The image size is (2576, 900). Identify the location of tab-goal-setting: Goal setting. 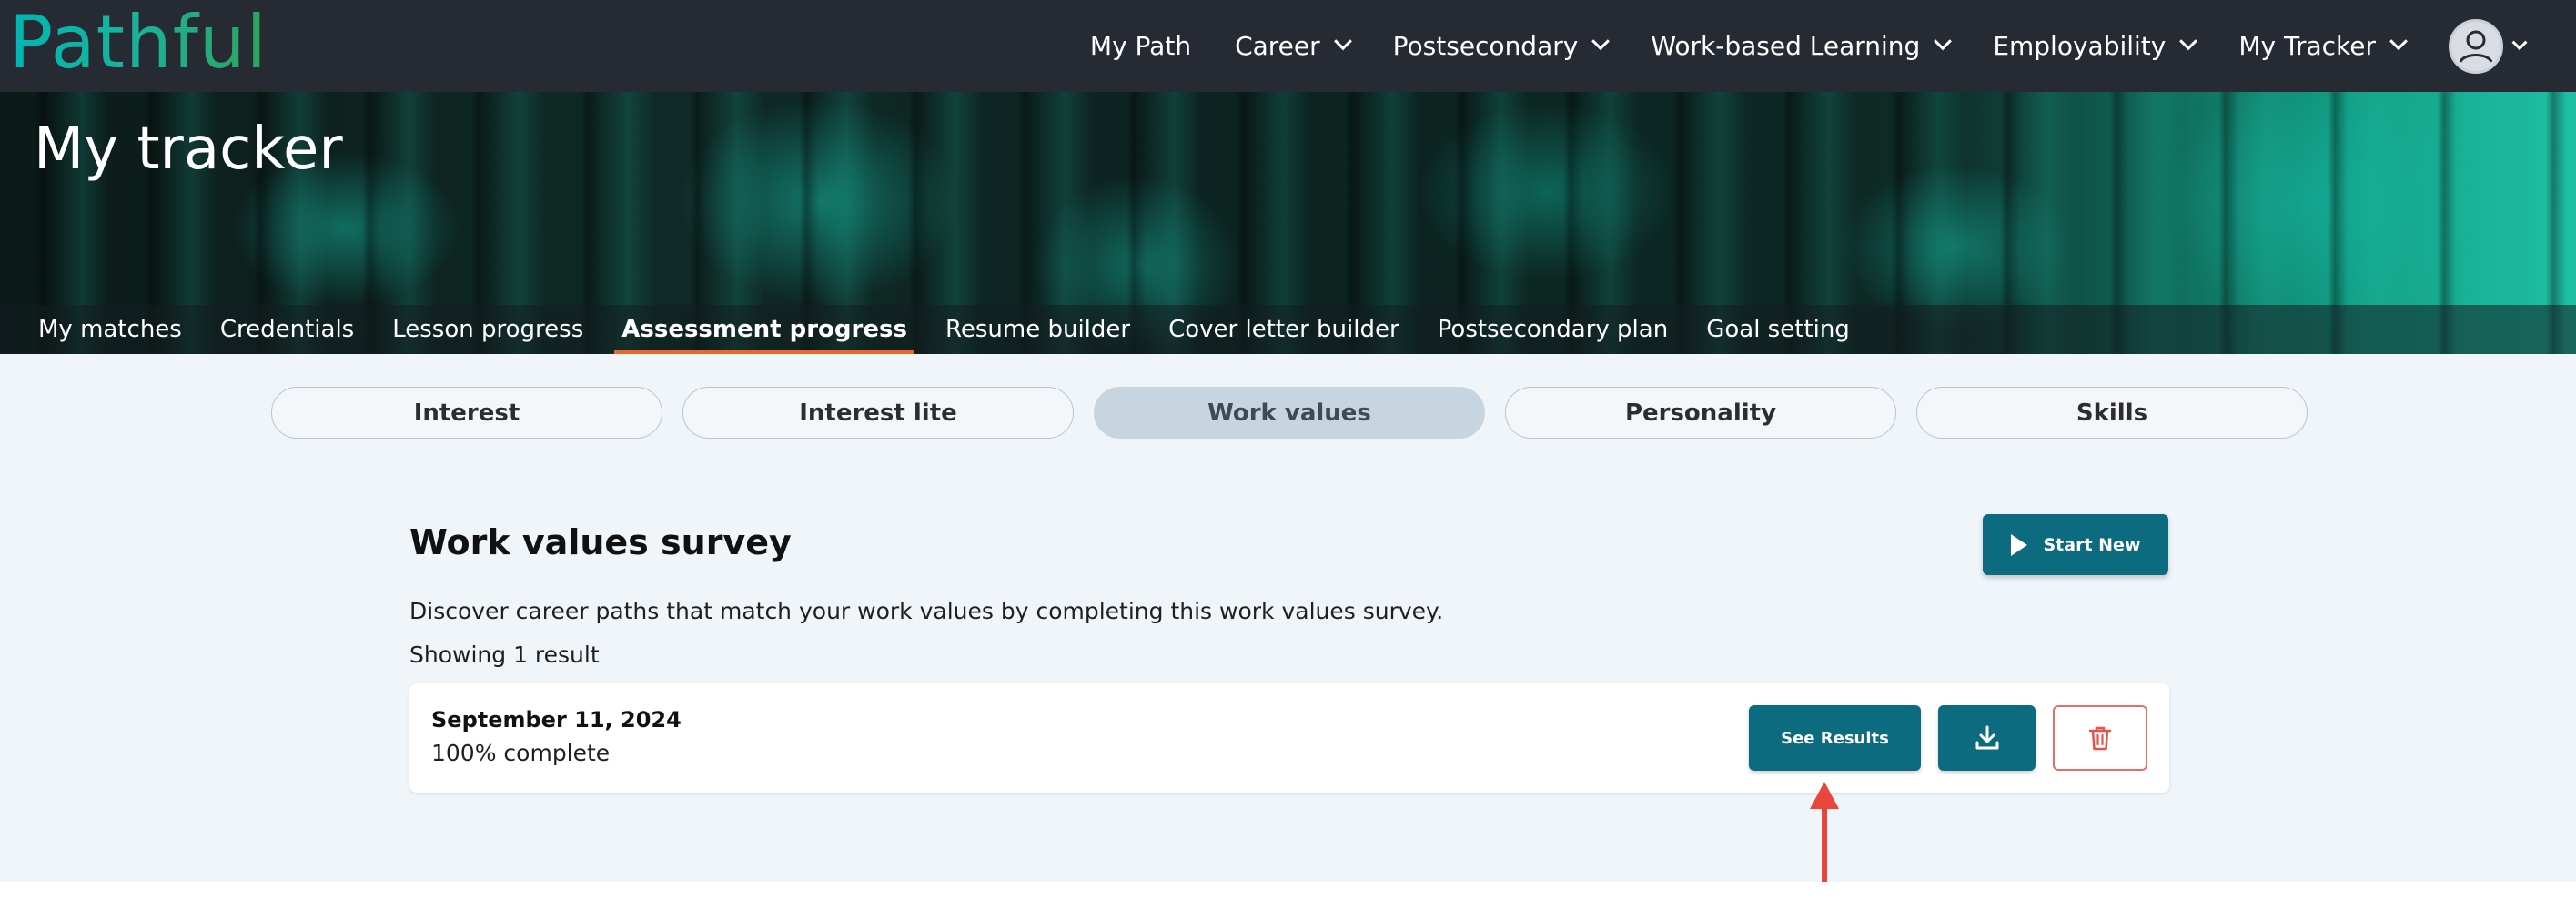
(1778, 329).